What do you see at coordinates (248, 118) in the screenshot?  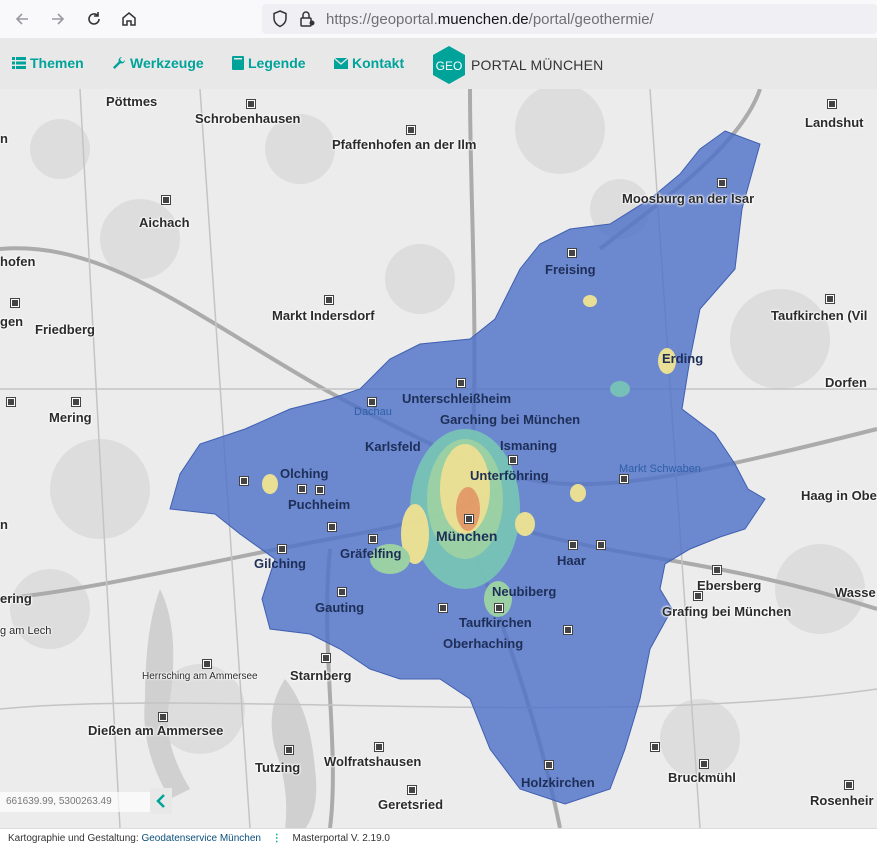 I see `place-label: Schrobenhausen` at bounding box center [248, 118].